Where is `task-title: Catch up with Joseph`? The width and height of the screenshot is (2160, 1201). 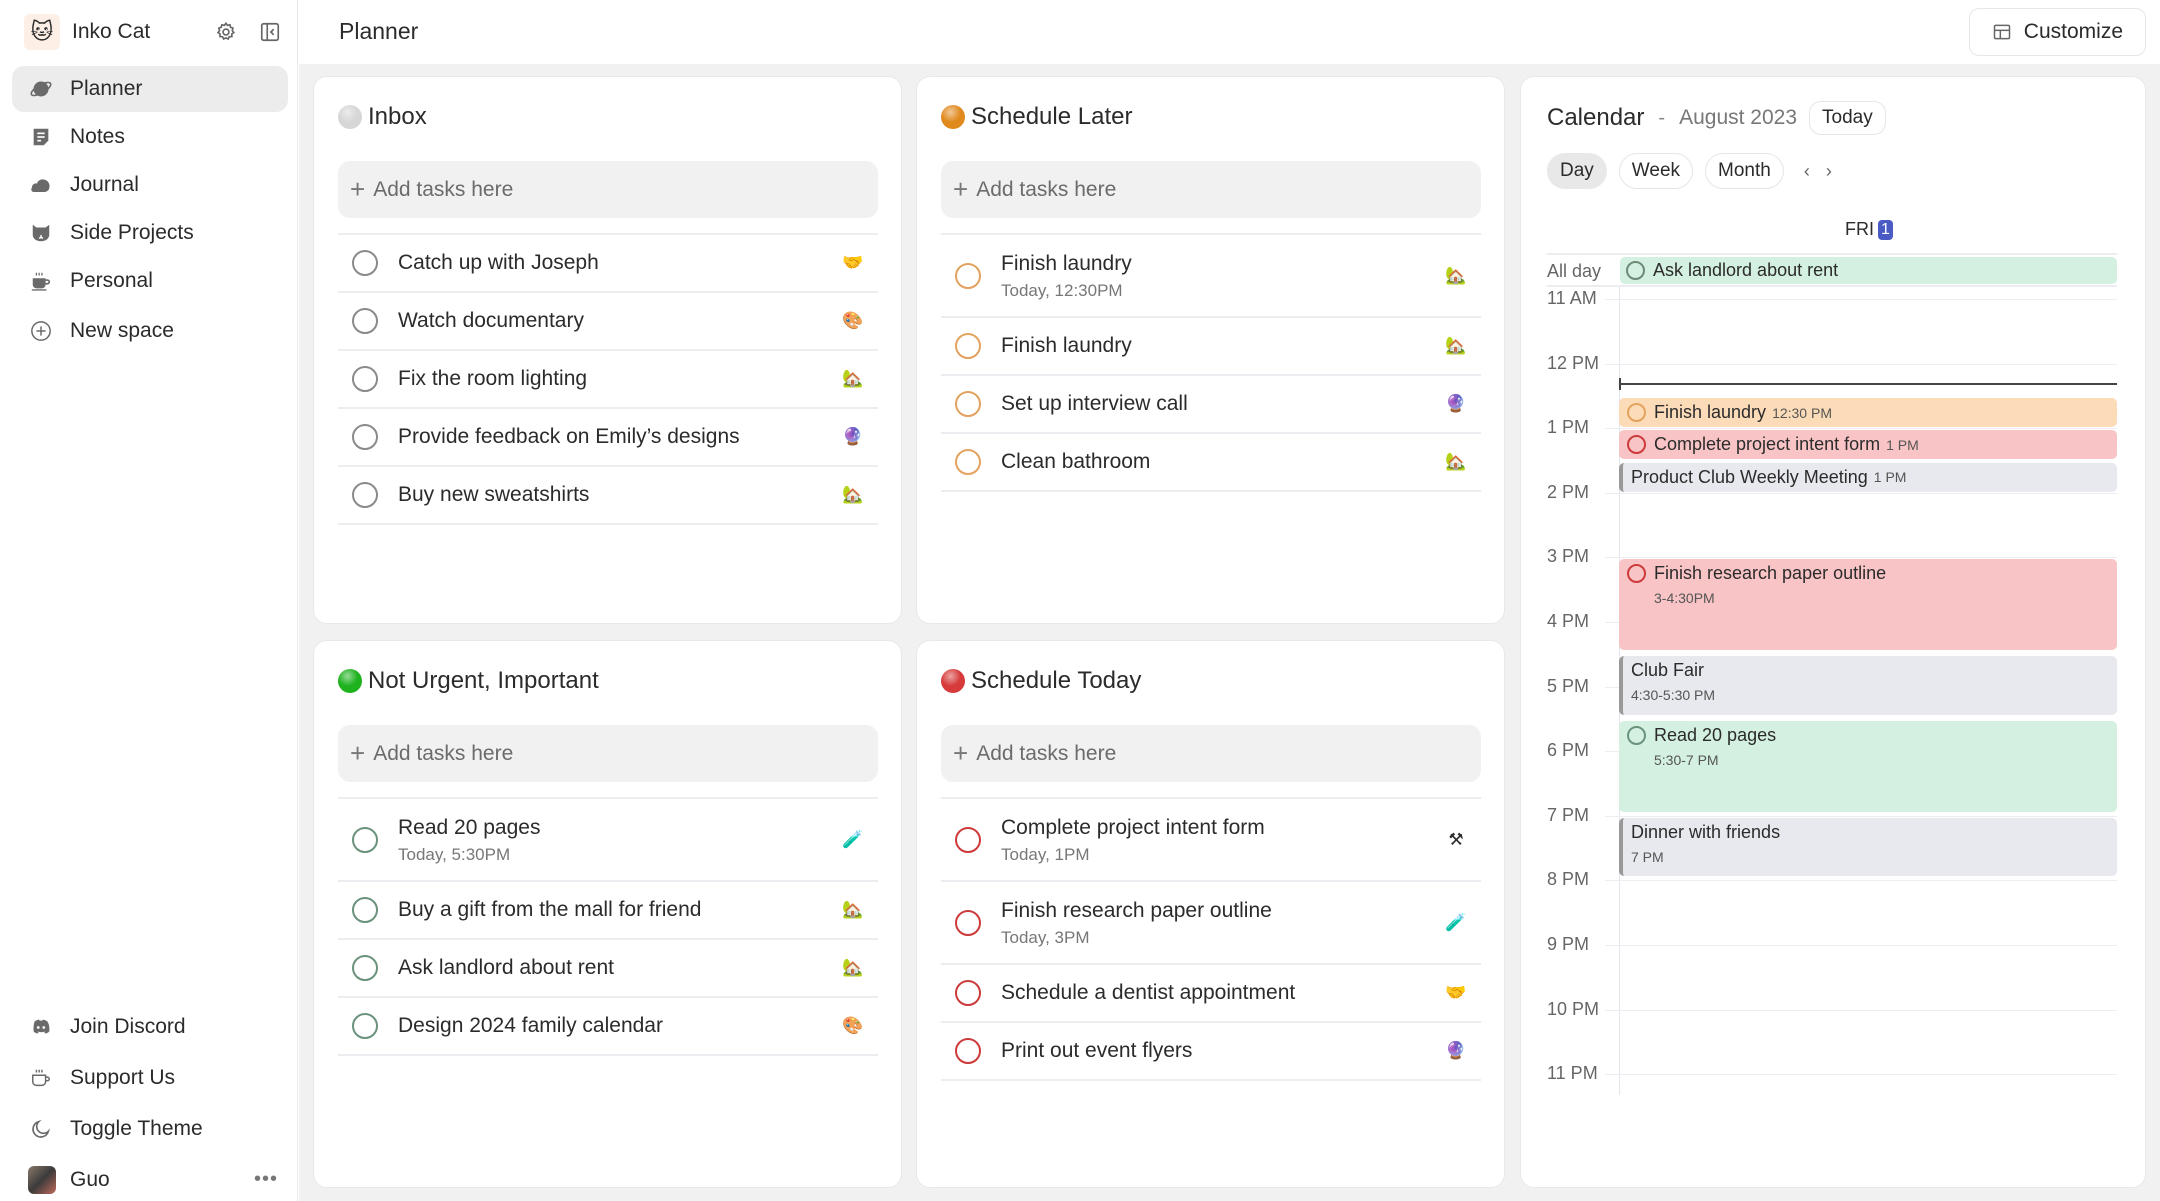 task-title: Catch up with Joseph is located at coordinates (498, 262).